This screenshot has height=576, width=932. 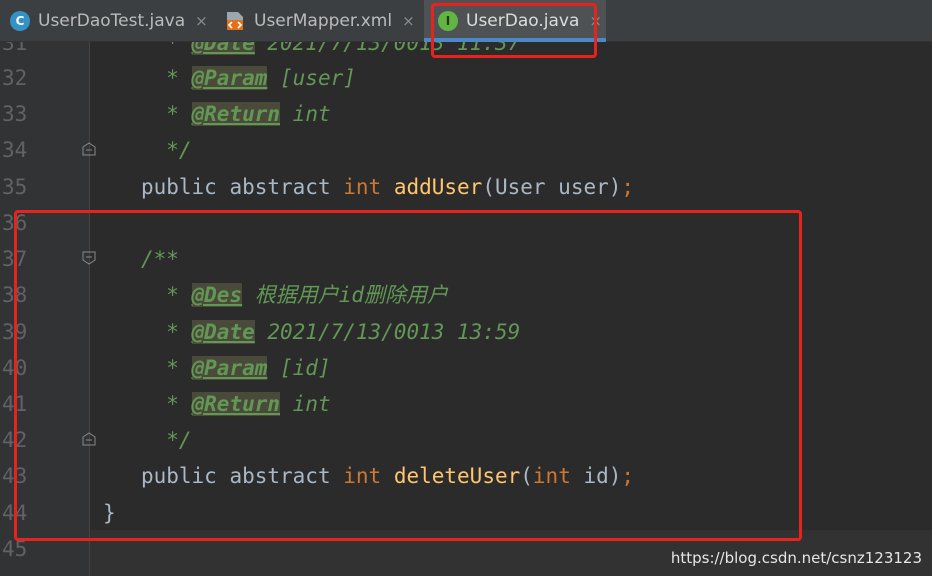 I want to click on tab-label: UserDaoTest.java, so click(x=112, y=21).